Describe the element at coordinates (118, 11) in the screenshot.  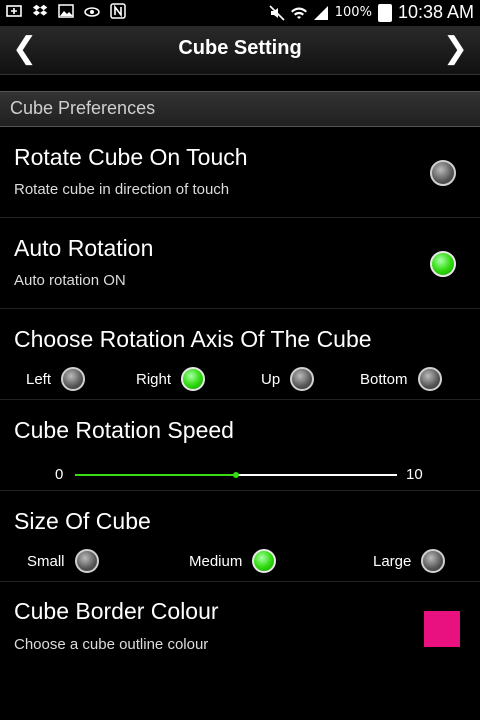
I see `nfc-icon` at that location.